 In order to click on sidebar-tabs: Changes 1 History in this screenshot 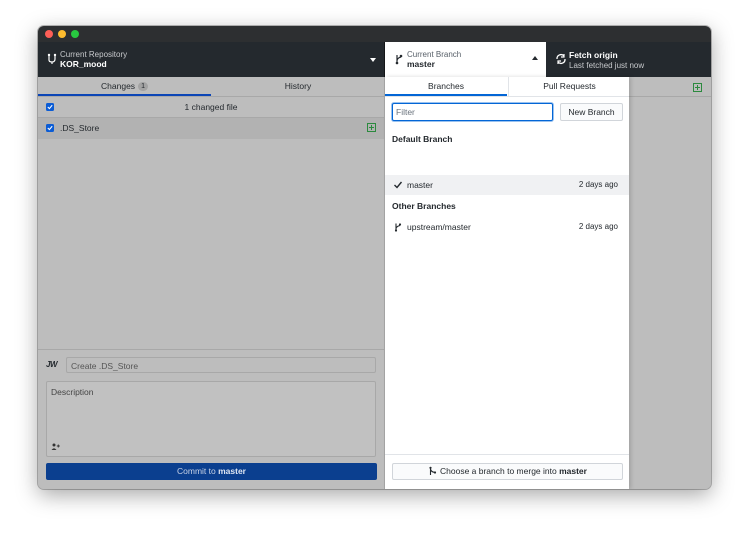, I will do `click(211, 87)`.